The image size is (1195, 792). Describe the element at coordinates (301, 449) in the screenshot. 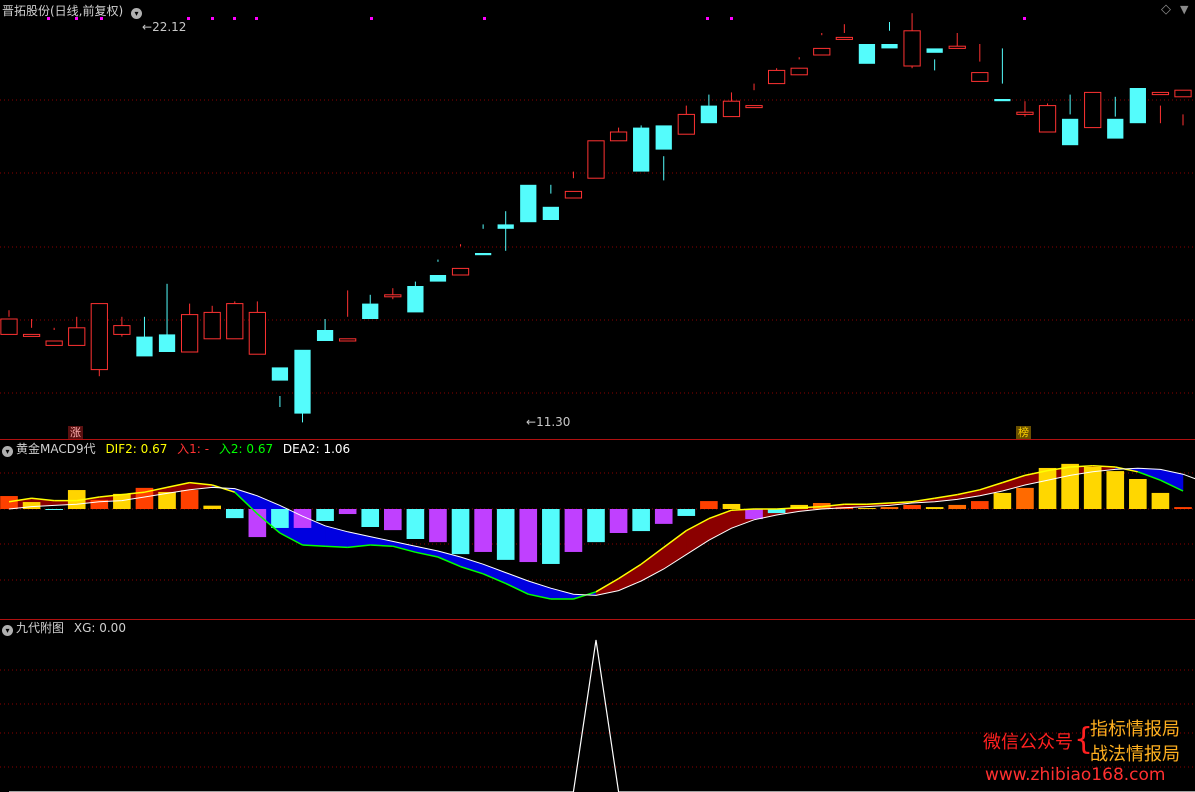

I see `dea-label: DEA2:` at that location.